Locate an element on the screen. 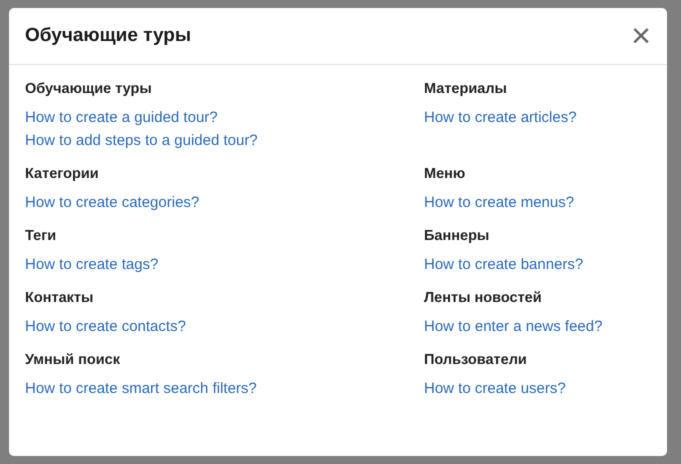 This screenshot has width=681, height=464. help-link: How to create users? is located at coordinates (495, 388).